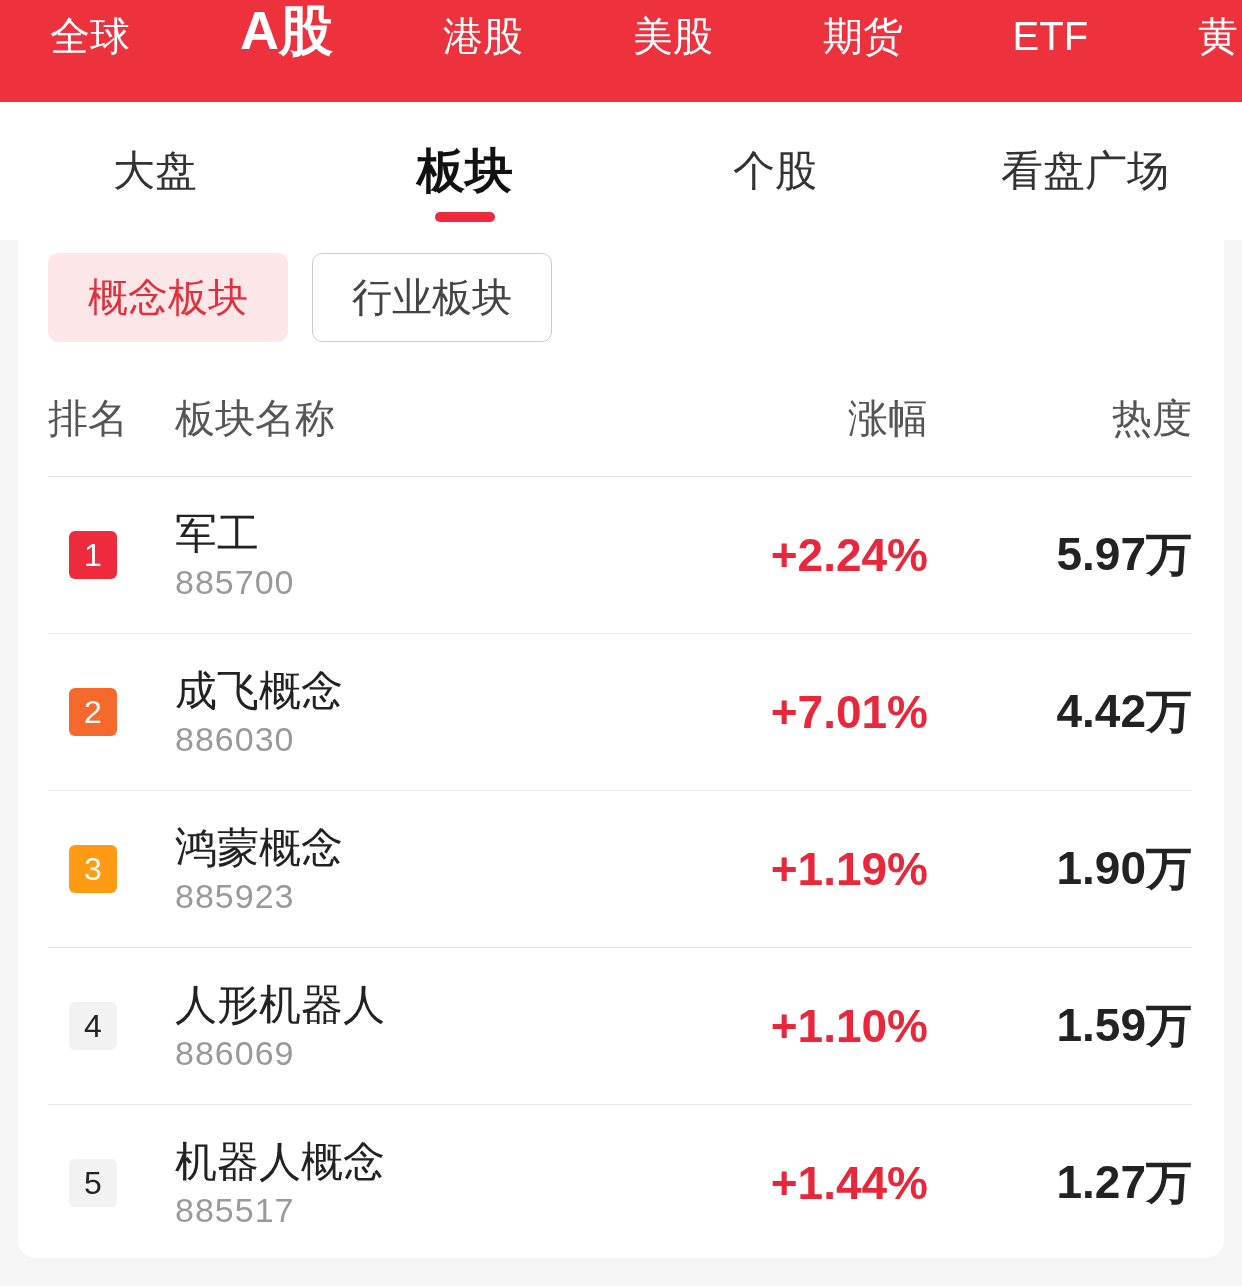 The image size is (1242, 1286). What do you see at coordinates (235, 896) in the screenshot?
I see `sector-code: 885923` at bounding box center [235, 896].